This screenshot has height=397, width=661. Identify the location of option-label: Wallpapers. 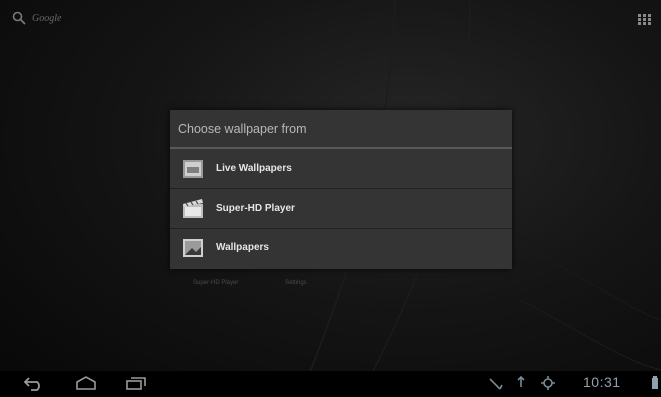
(242, 247).